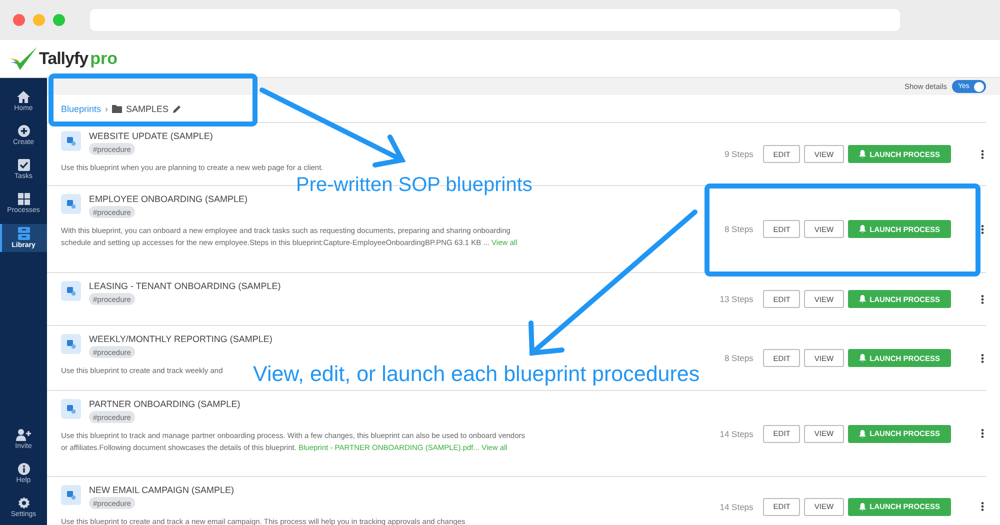 This screenshot has width=1000, height=525. Describe the element at coordinates (24, 131) in the screenshot. I see `plus-circle-icon` at that location.